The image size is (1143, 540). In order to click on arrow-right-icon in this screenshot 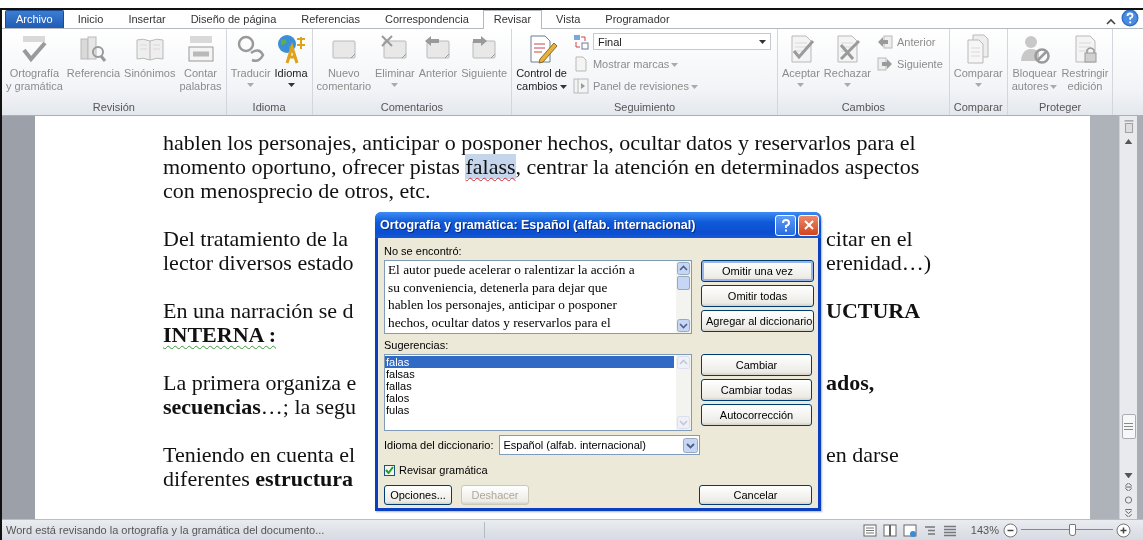, I will do `click(884, 63)`.